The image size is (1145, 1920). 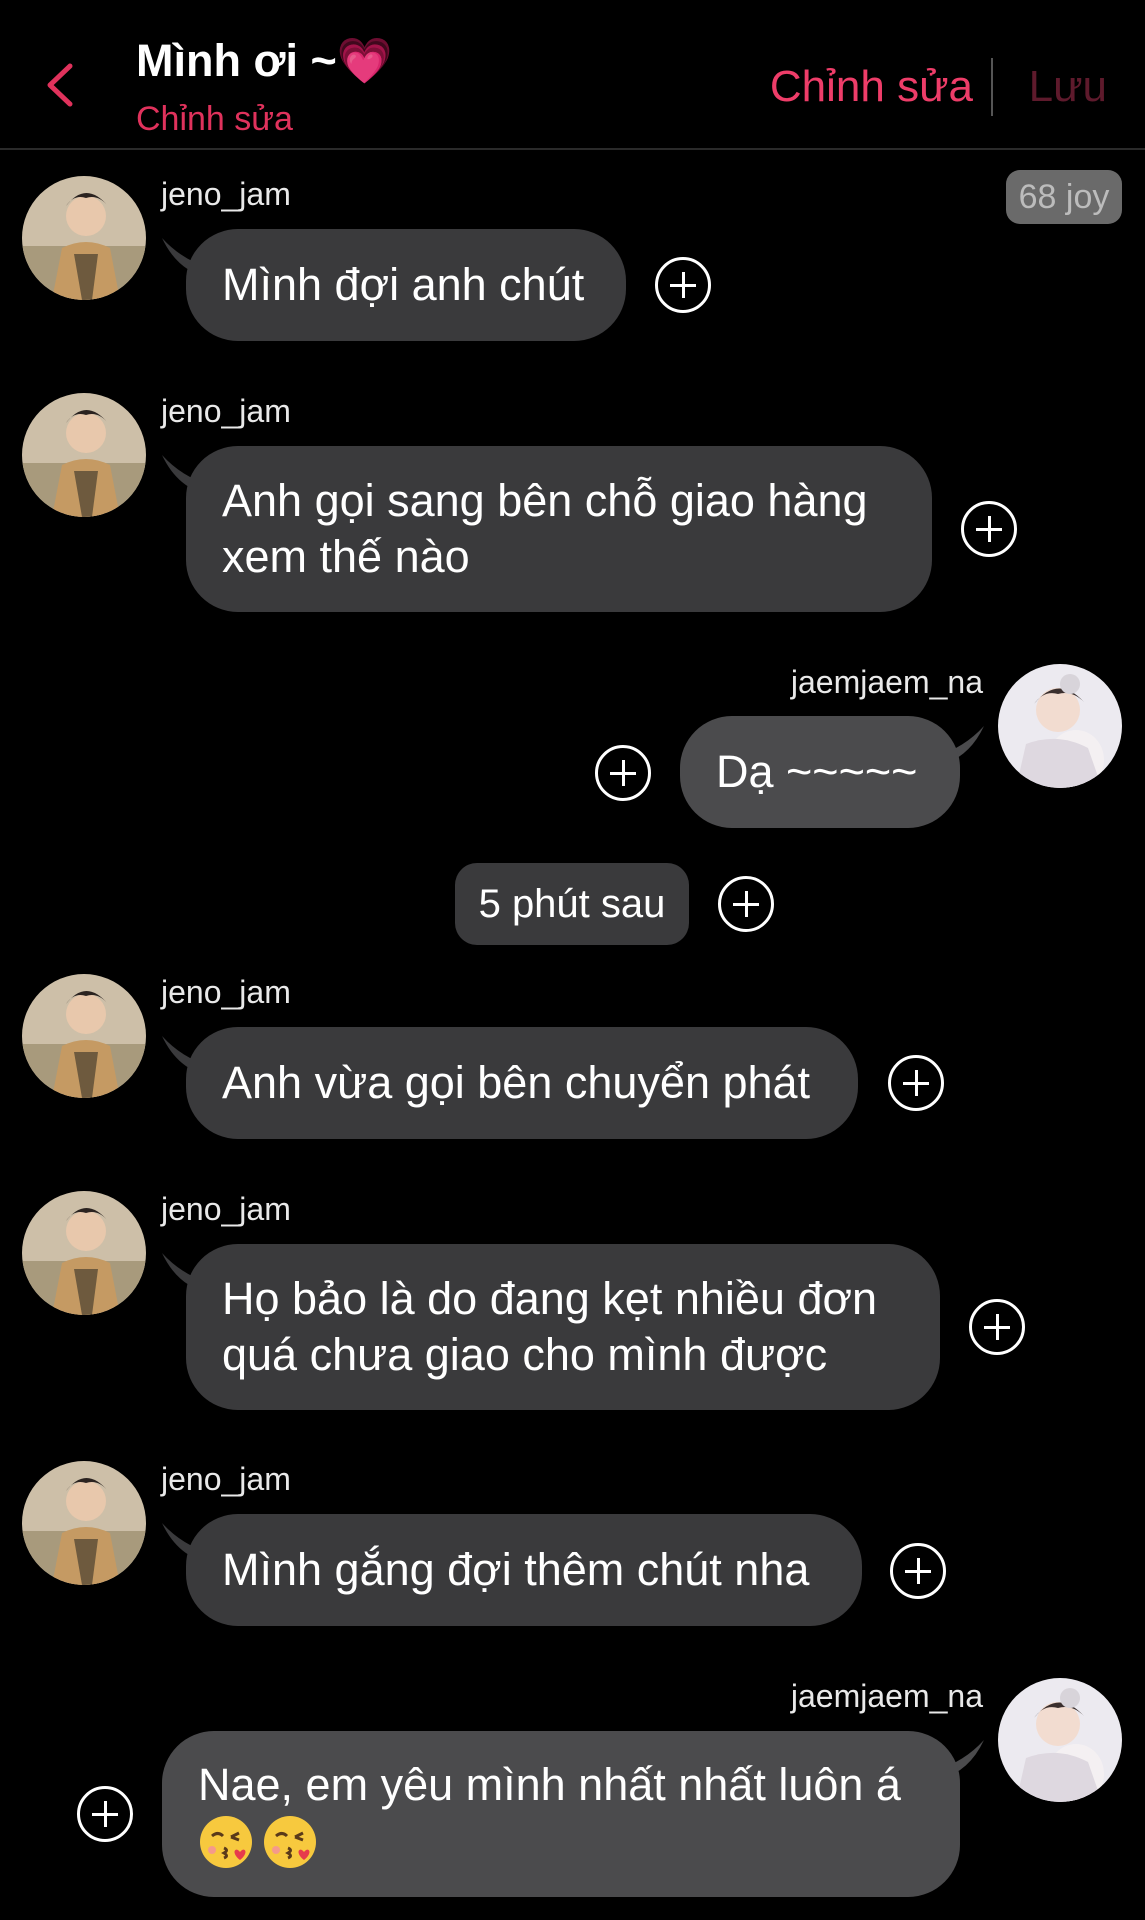 I want to click on message-text: Mình đợi anh chút, so click(x=403, y=284).